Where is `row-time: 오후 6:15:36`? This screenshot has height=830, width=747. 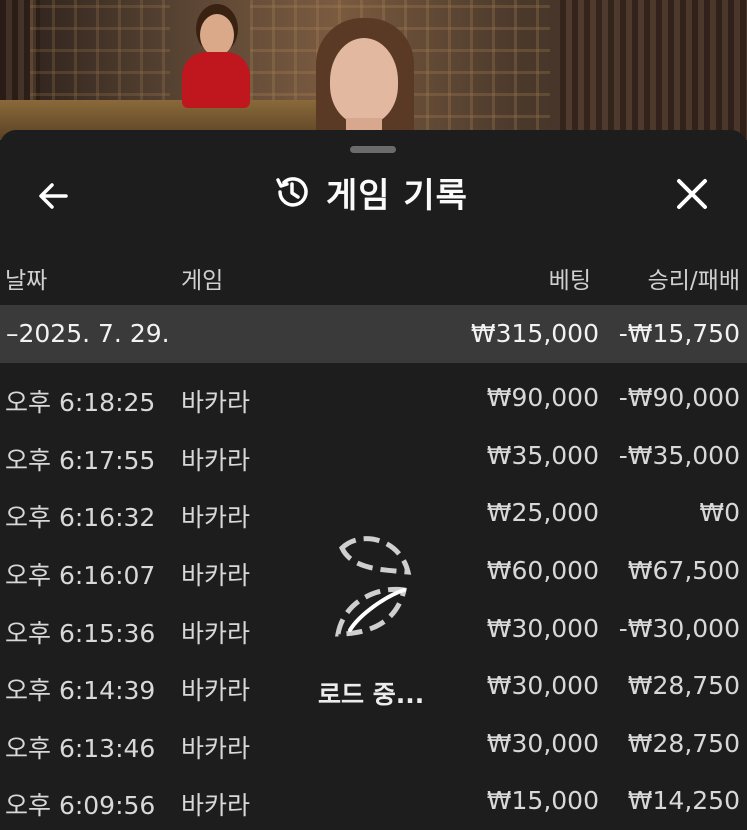 row-time: 오후 6:15:36 is located at coordinates (80, 633).